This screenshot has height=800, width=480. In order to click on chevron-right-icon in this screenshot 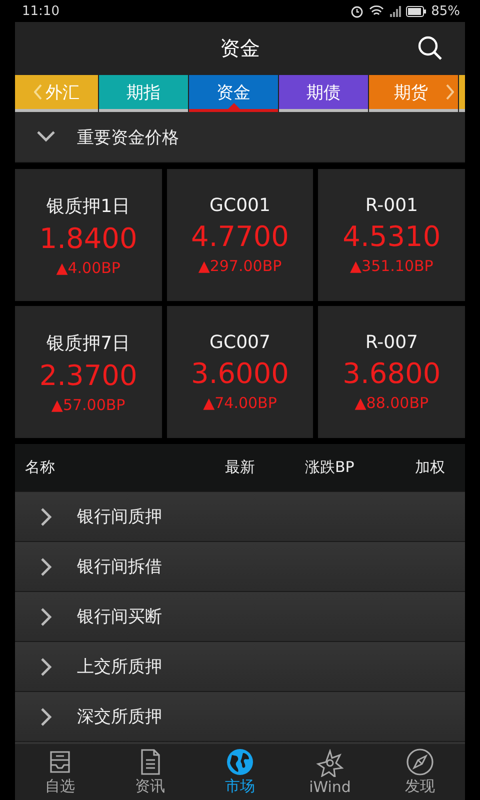, I will do `click(450, 92)`.